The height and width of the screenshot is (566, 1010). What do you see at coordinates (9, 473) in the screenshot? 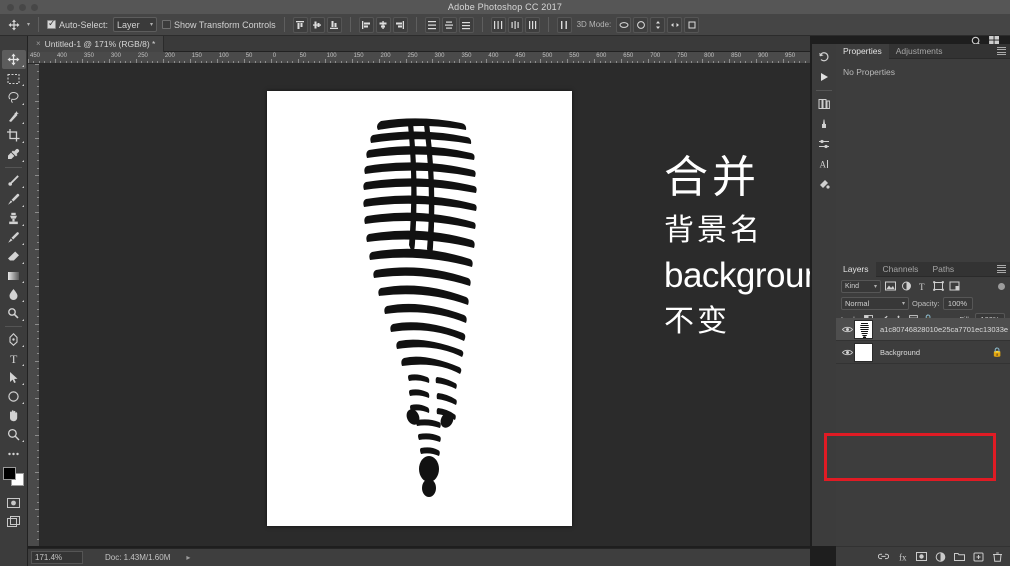
I see `foreground-color-swatch` at bounding box center [9, 473].